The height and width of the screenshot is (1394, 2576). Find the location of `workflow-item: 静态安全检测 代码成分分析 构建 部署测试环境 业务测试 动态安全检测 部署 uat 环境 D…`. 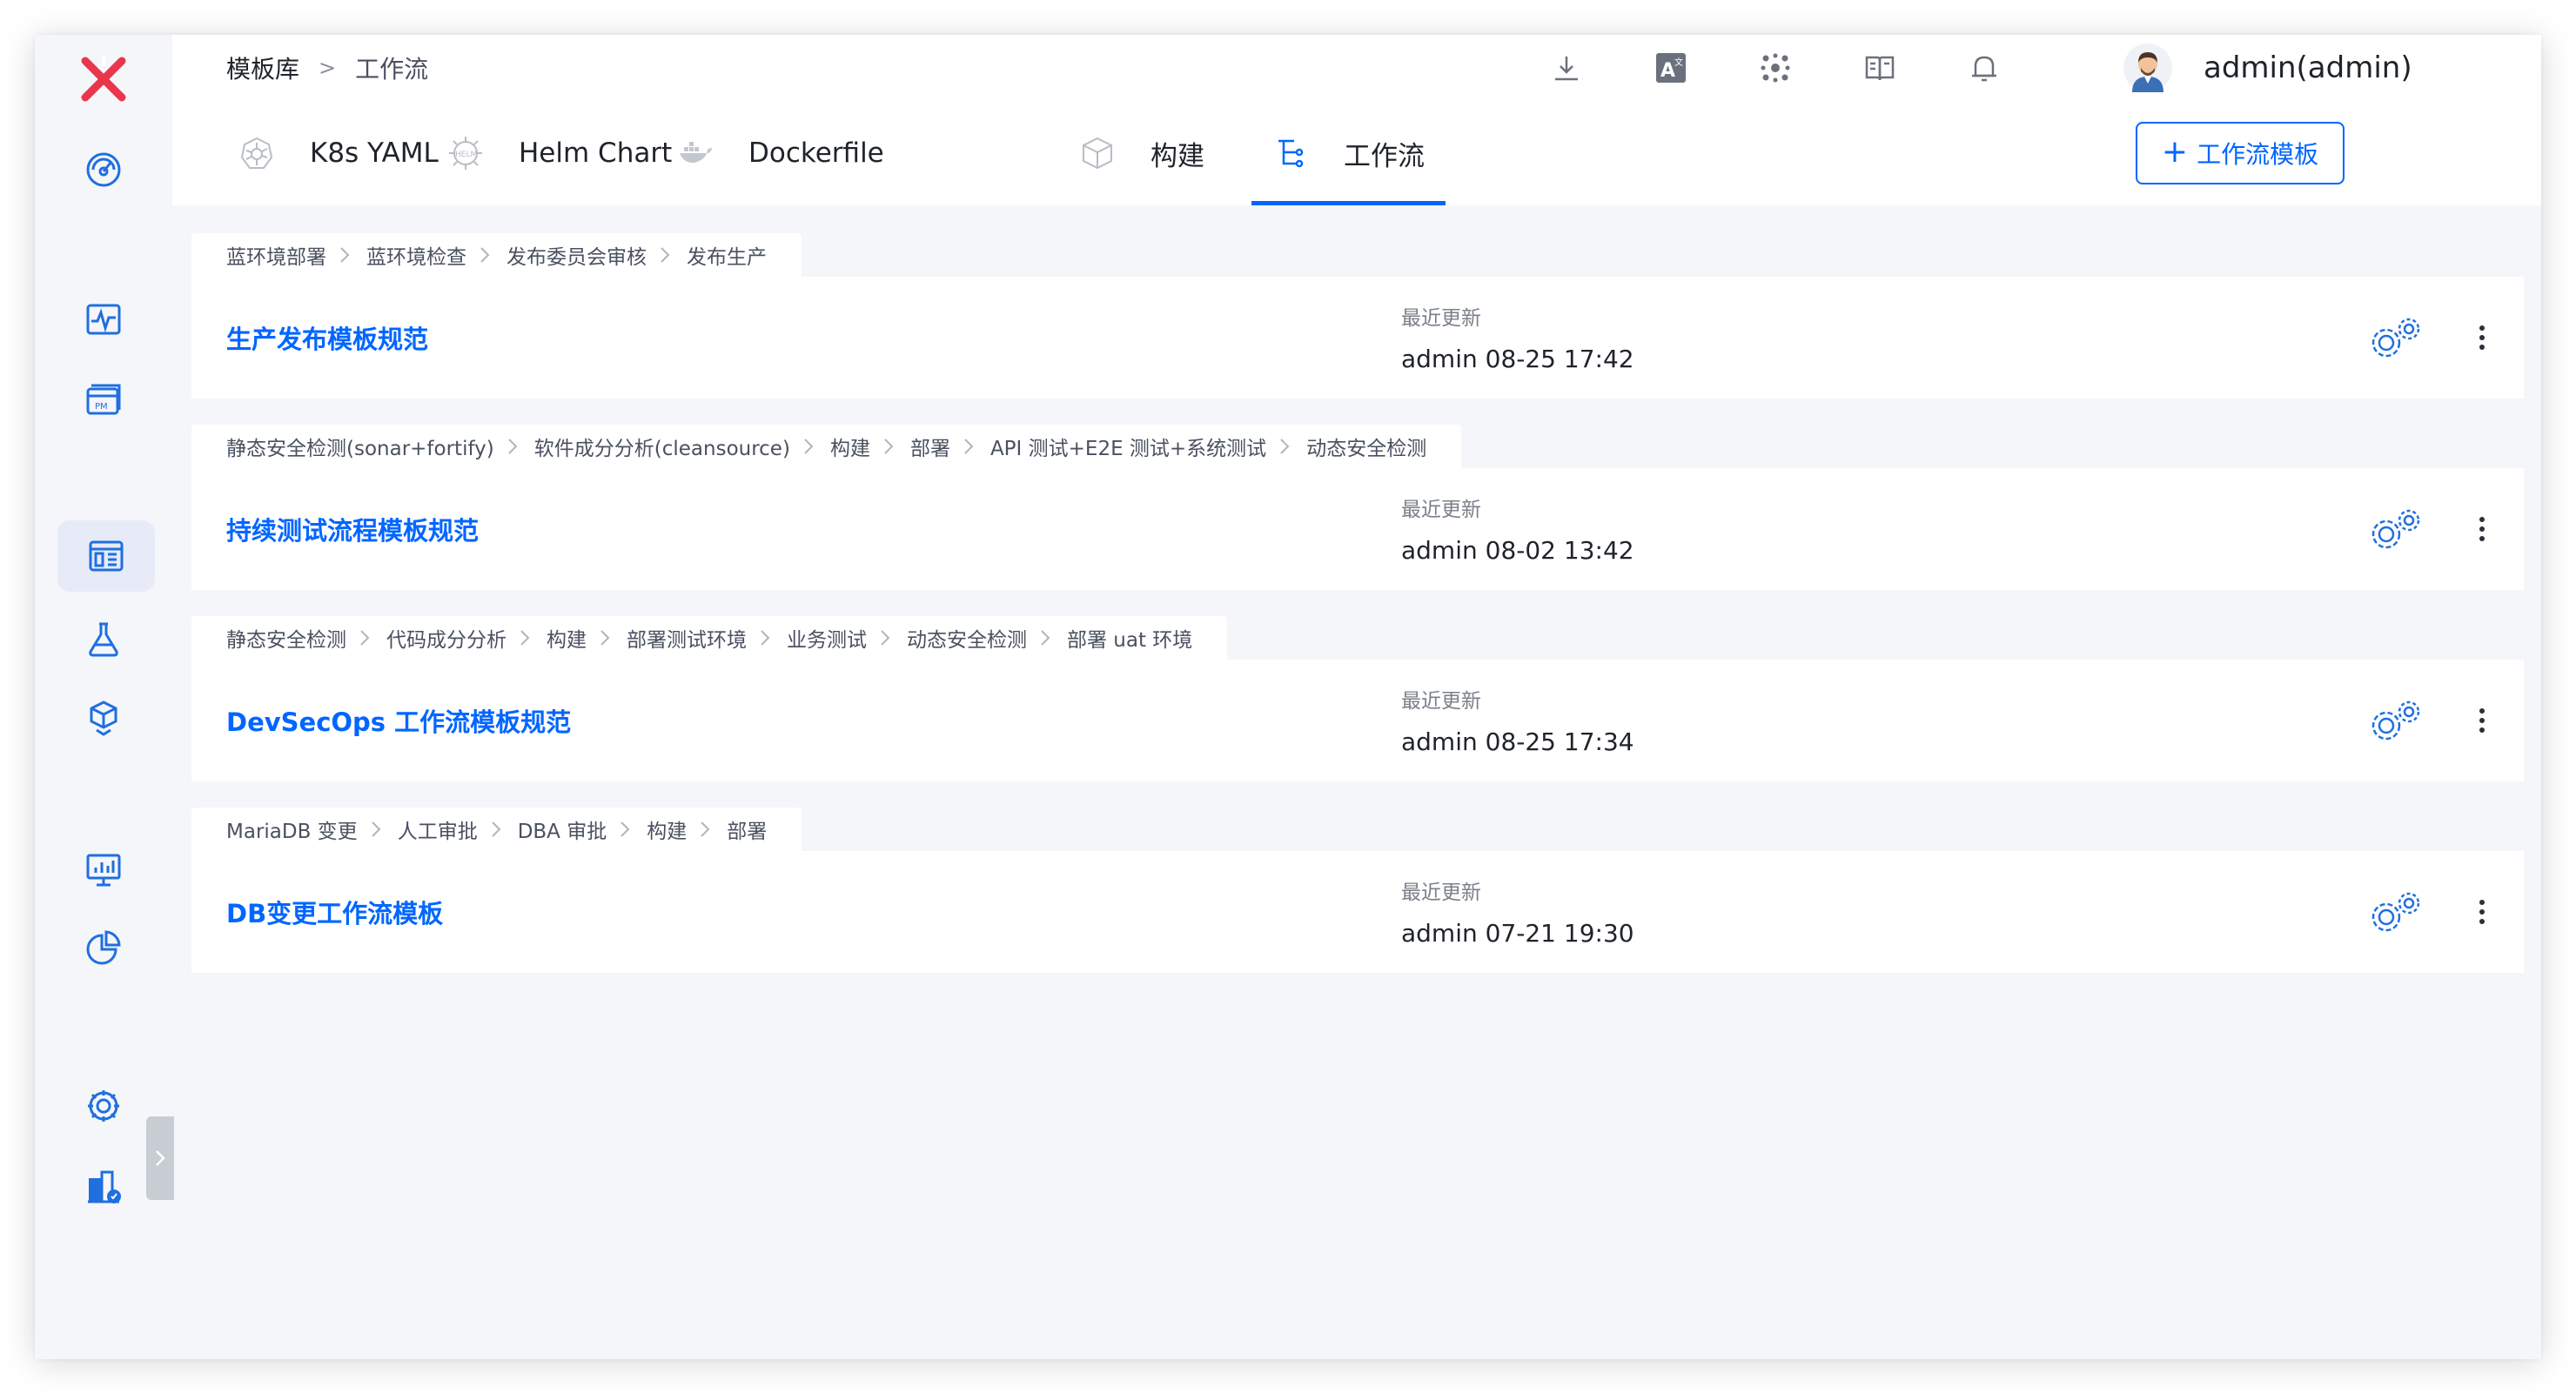

workflow-item: 静态安全检测 代码成分分析 构建 部署测试环境 业务测试 动态安全检测 部署 uat 环境 D… is located at coordinates (1357, 698).